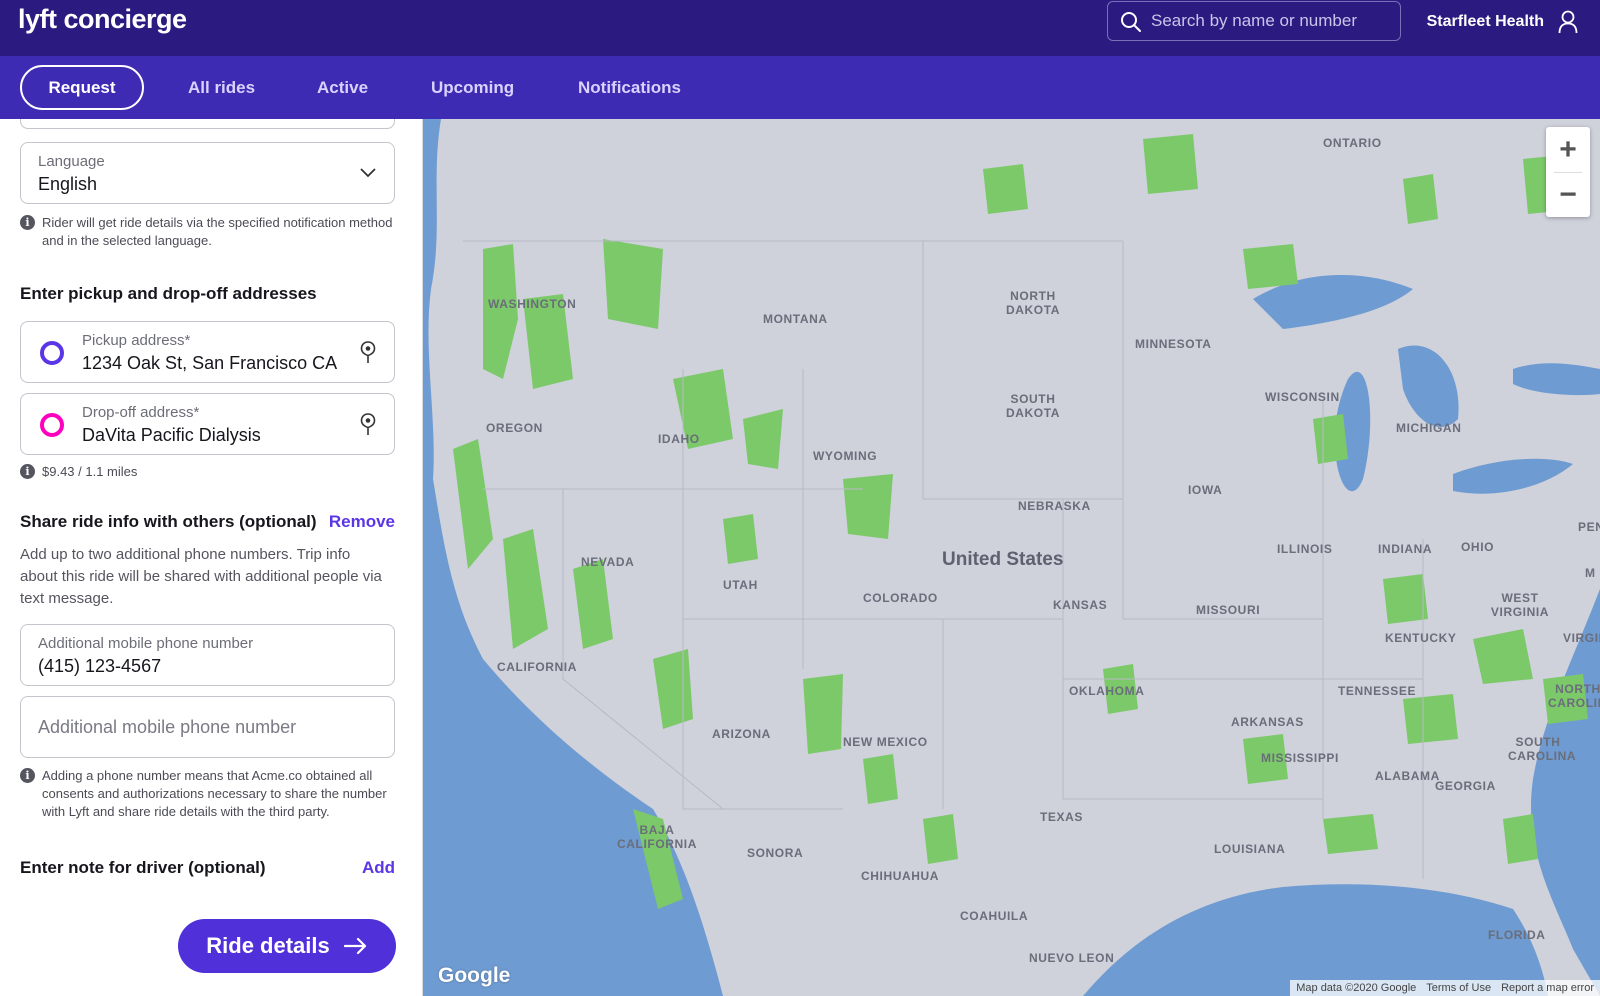 This screenshot has height=996, width=1600. What do you see at coordinates (1072, 958) in the screenshot?
I see `map-label: NUEVO LEON` at bounding box center [1072, 958].